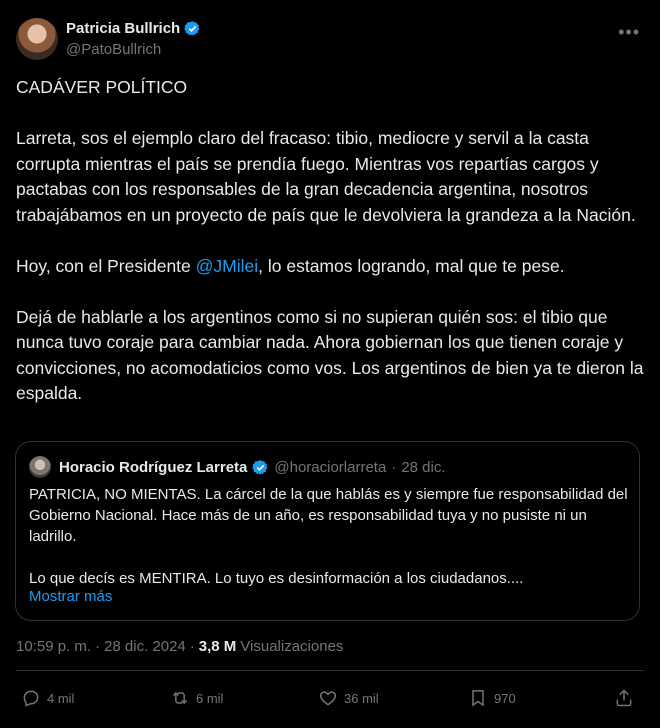  What do you see at coordinates (61, 698) in the screenshot?
I see `reply-count: 4 mil` at bounding box center [61, 698].